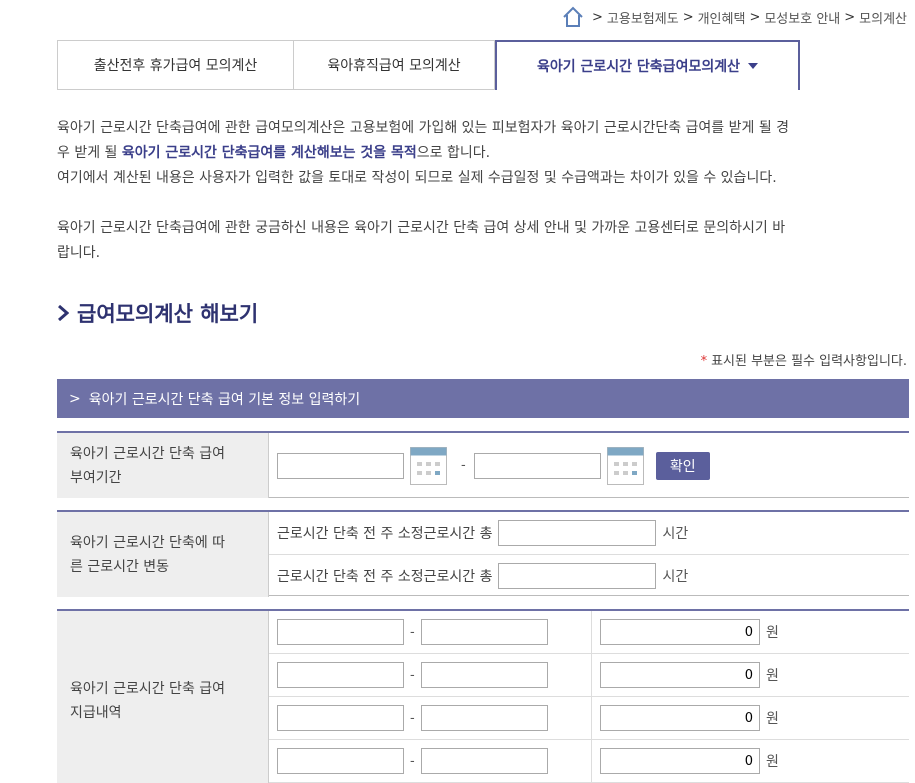  I want to click on tab-maternity-leave: 출산전후 휴가급여 모의계산, so click(175, 65).